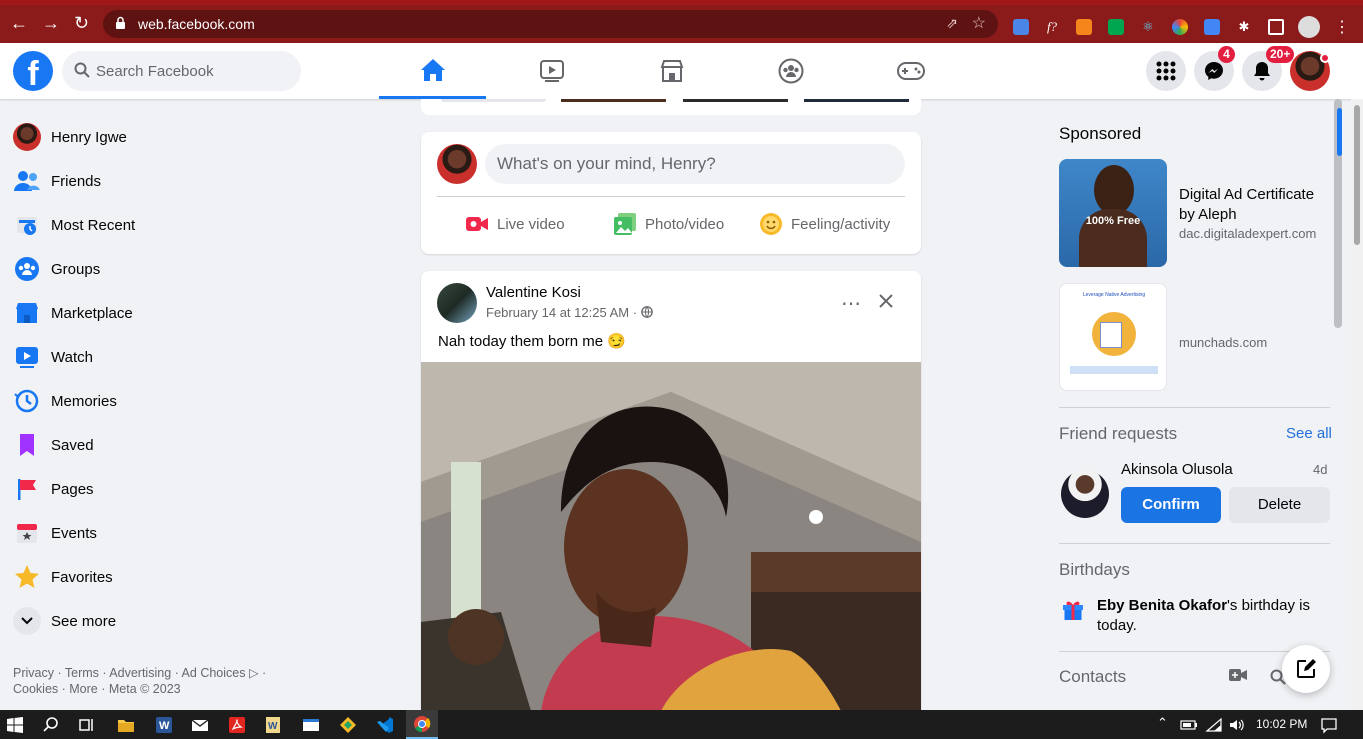  I want to click on feeling-smile-icon, so click(771, 224).